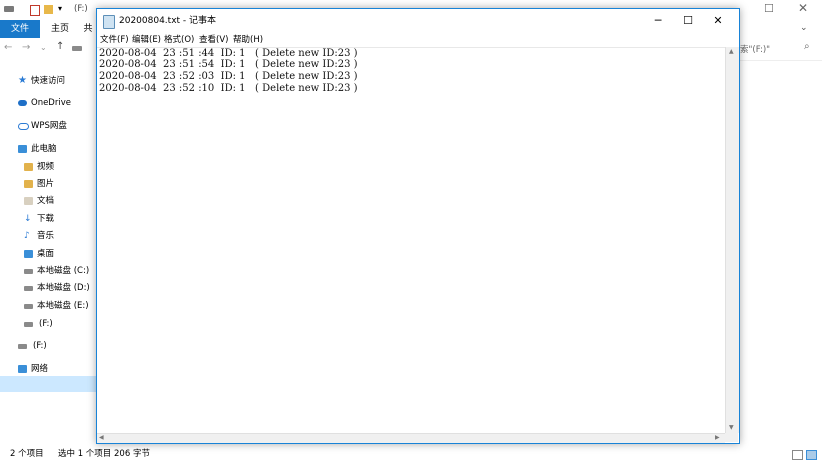  What do you see at coordinates (418, 40) in the screenshot?
I see `notepad-menu-bar: 文件(F) 编辑(E) 格式(O) 查看(V) 帮助(H)` at bounding box center [418, 40].